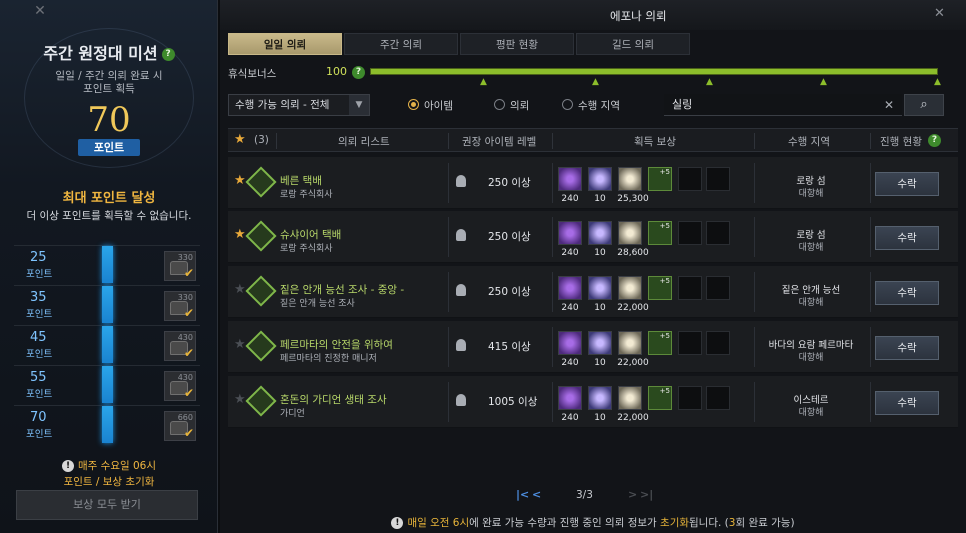 This screenshot has height=533, width=966. Describe the element at coordinates (522, 494) in the screenshot. I see `first-page-icon: |<` at that location.